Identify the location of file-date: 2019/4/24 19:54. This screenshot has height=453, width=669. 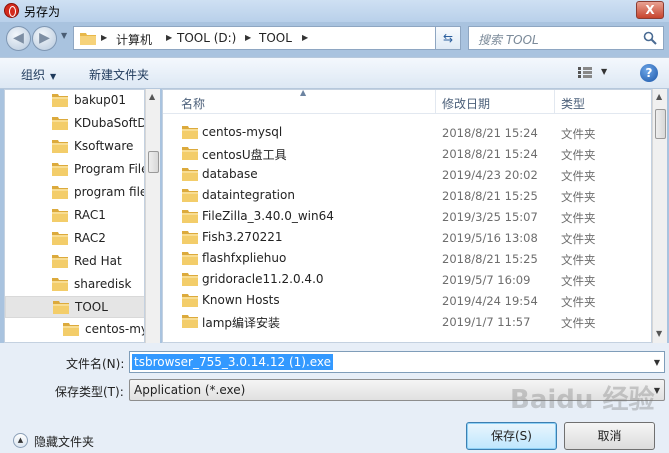
(490, 301).